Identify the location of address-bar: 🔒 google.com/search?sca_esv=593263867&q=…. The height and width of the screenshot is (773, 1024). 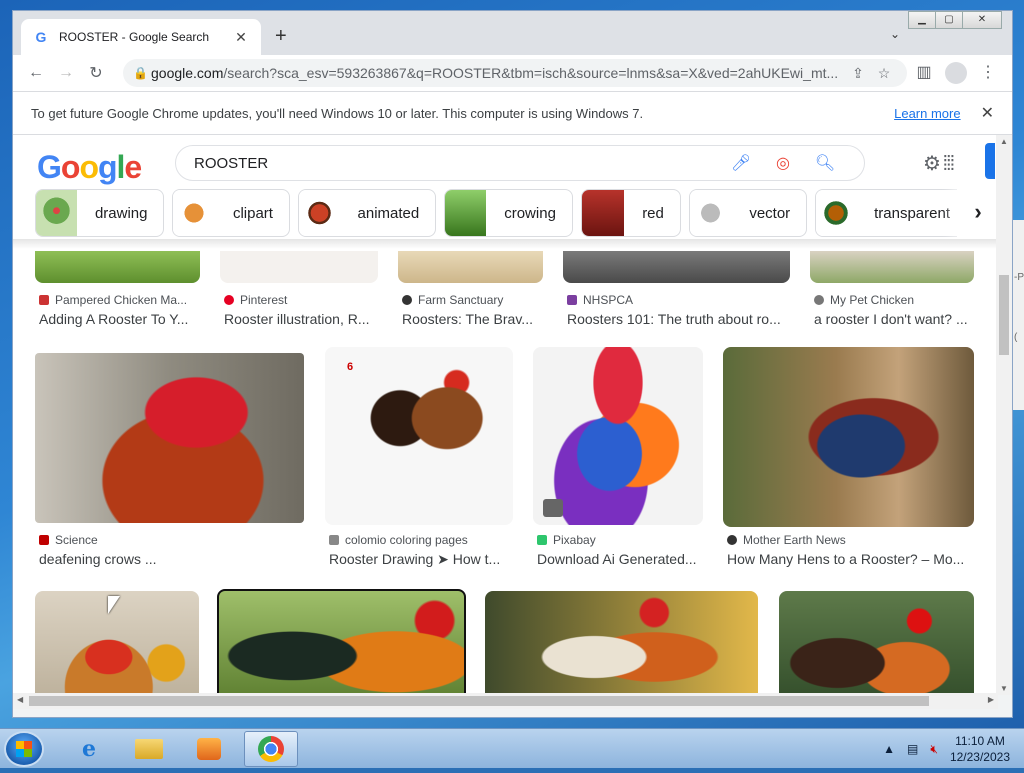
(515, 73).